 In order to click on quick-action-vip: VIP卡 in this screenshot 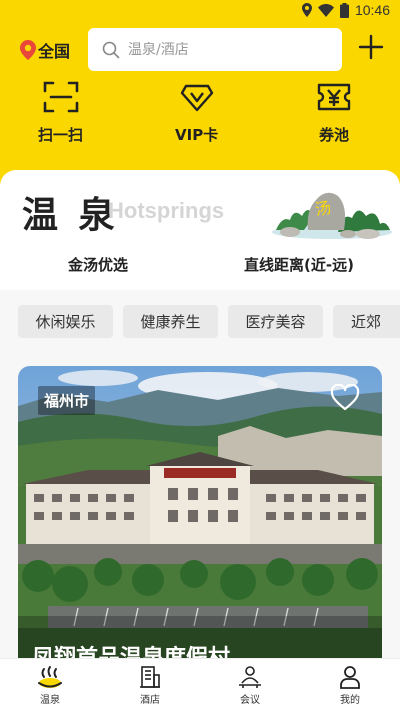, I will do `click(196, 112)`.